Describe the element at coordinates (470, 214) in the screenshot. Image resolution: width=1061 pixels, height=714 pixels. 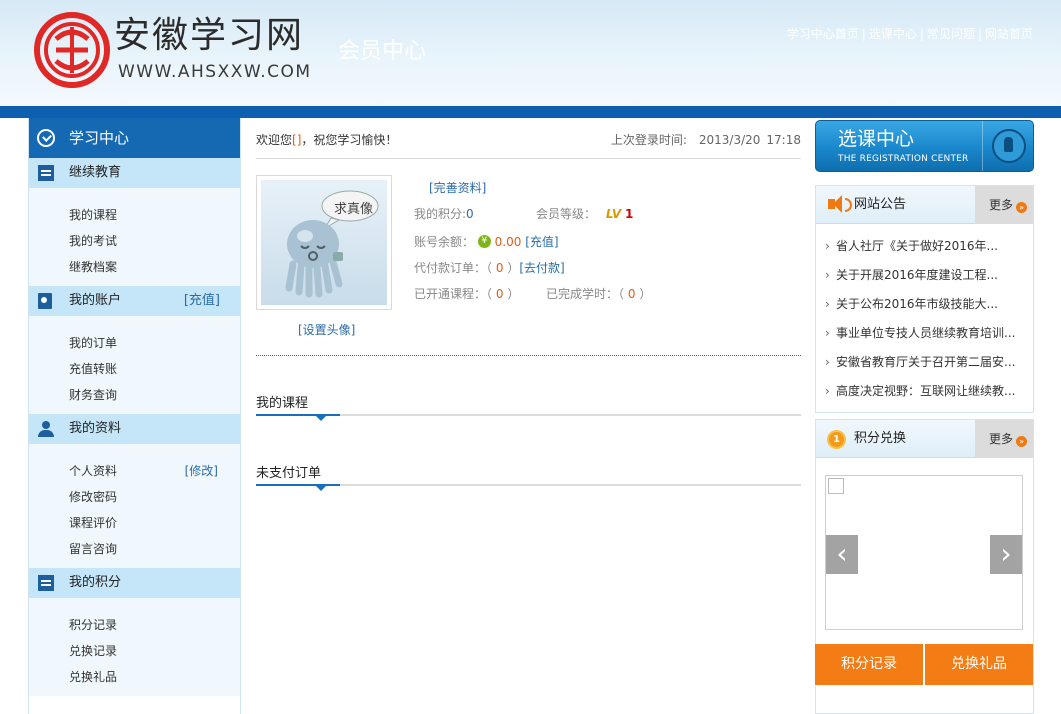
I see `points-value: 0` at that location.